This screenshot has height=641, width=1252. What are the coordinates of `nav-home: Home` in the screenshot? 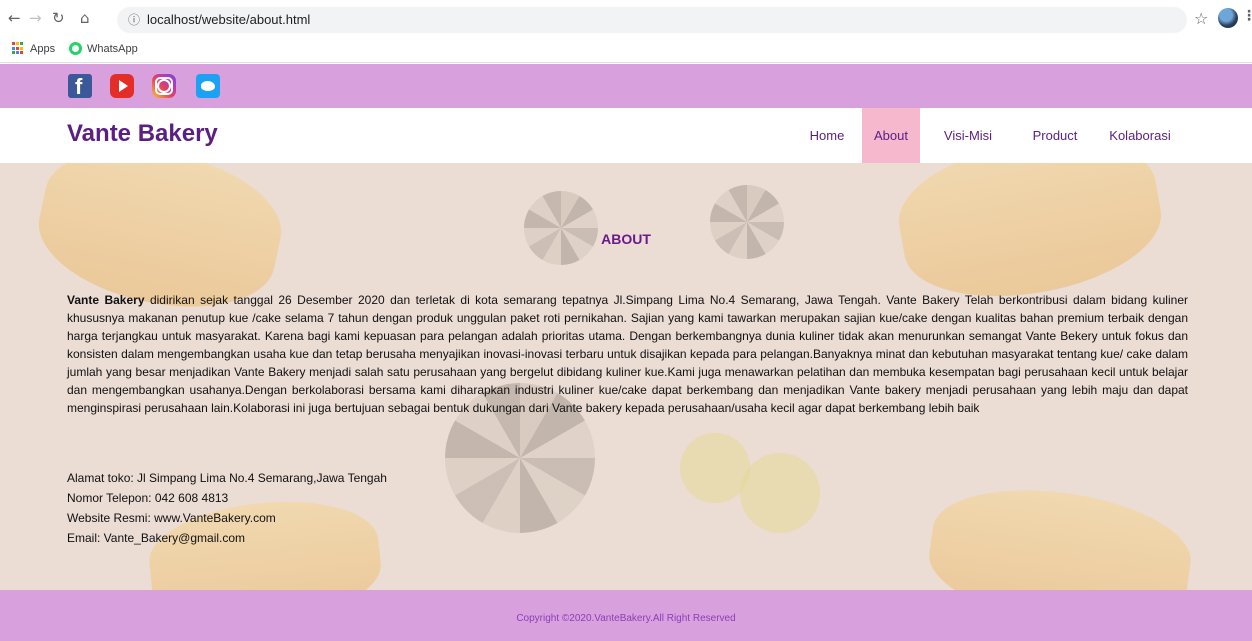 It's located at (827, 135).